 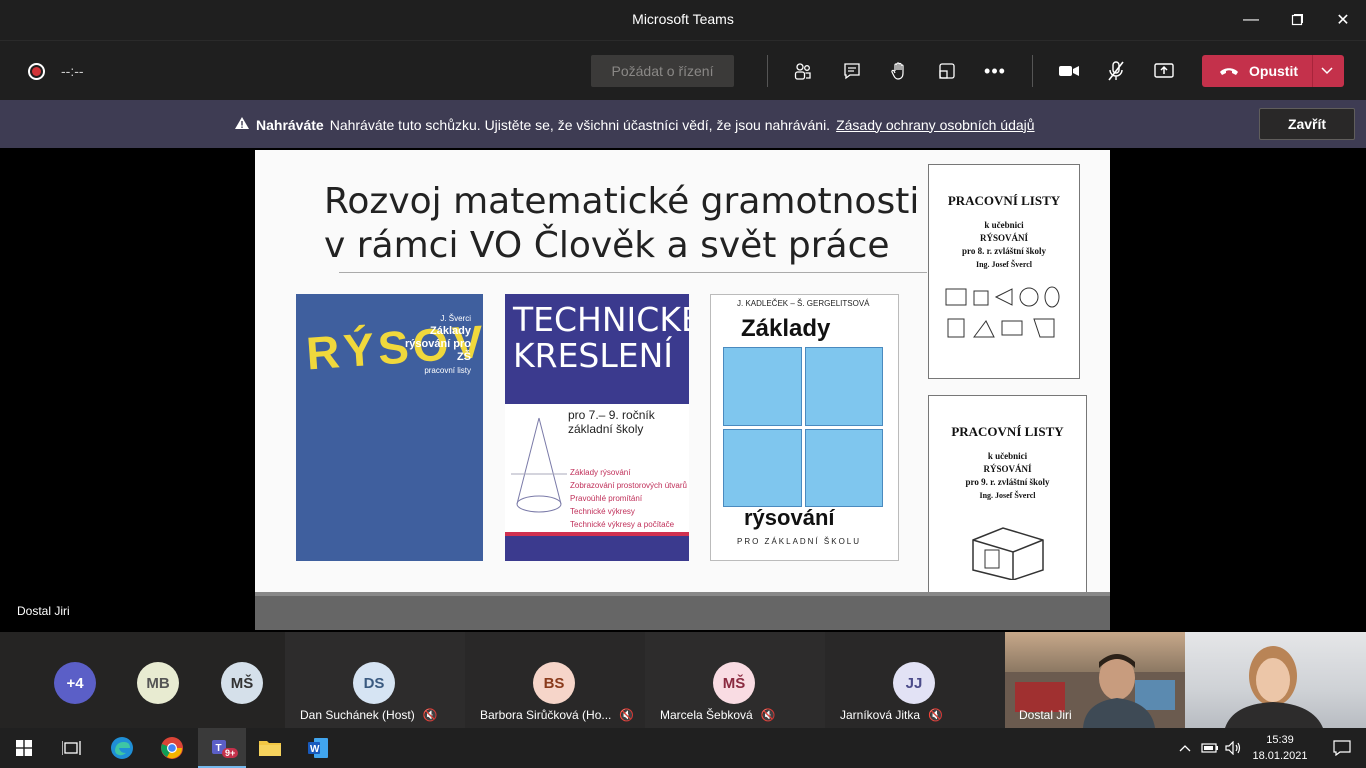 What do you see at coordinates (290, 124) in the screenshot?
I see `banner-bold: Nahráváte` at bounding box center [290, 124].